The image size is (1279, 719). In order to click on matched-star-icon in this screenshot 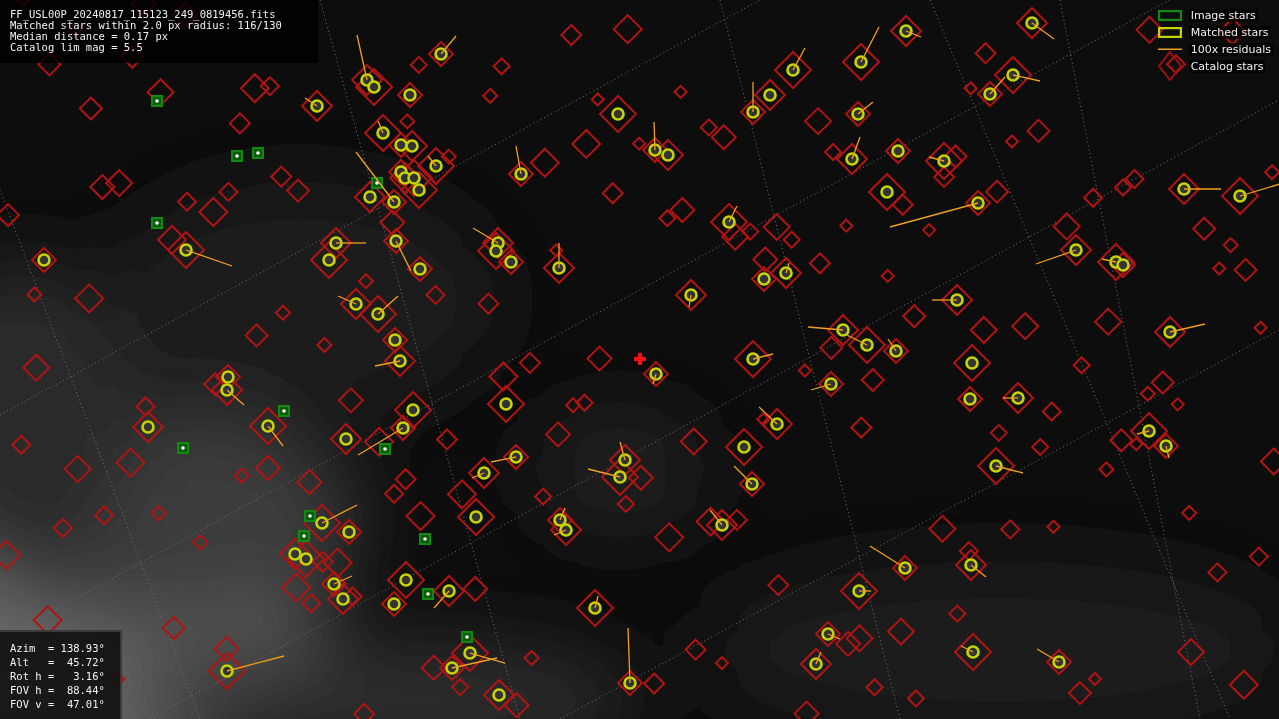, I will do `click(1169, 32)`.